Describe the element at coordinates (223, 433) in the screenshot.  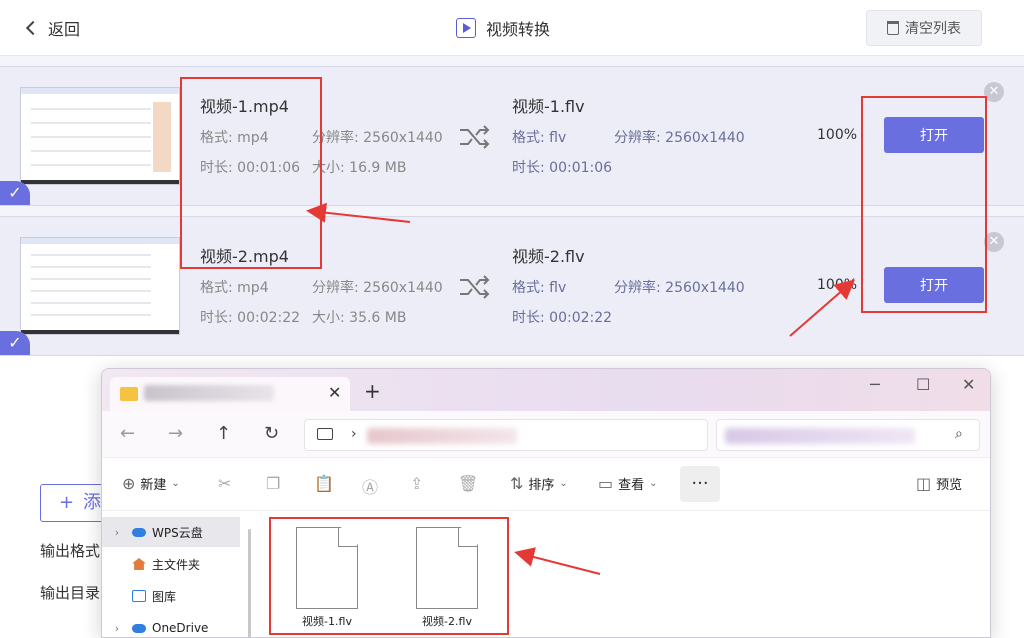
I see `up-arrow-icon: ↑` at that location.